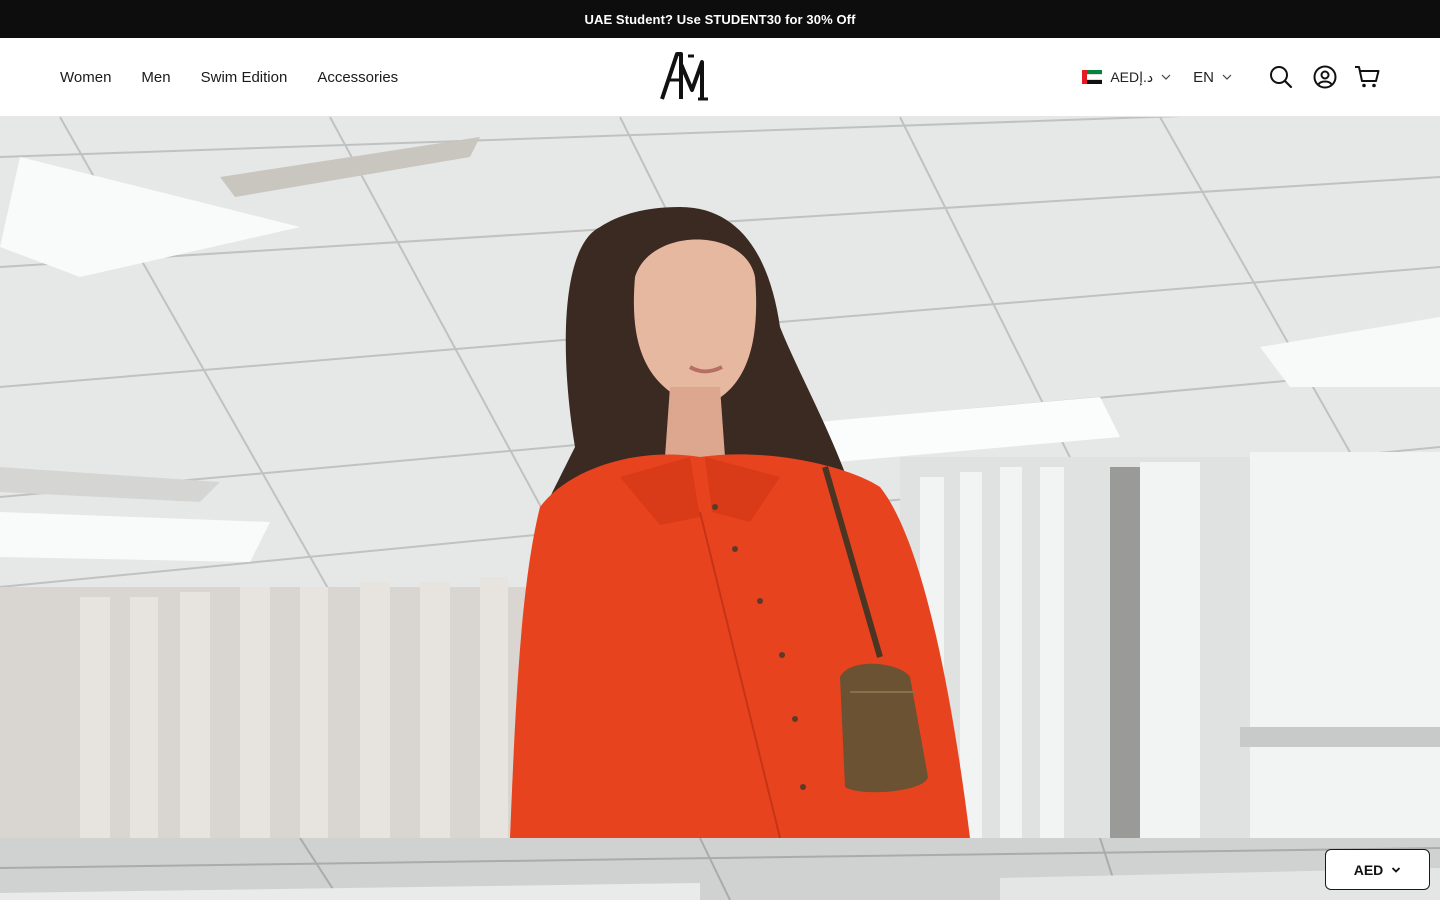 The image size is (1440, 900). I want to click on main-nav: Women Men Swim Edition Accessories, so click(229, 77).